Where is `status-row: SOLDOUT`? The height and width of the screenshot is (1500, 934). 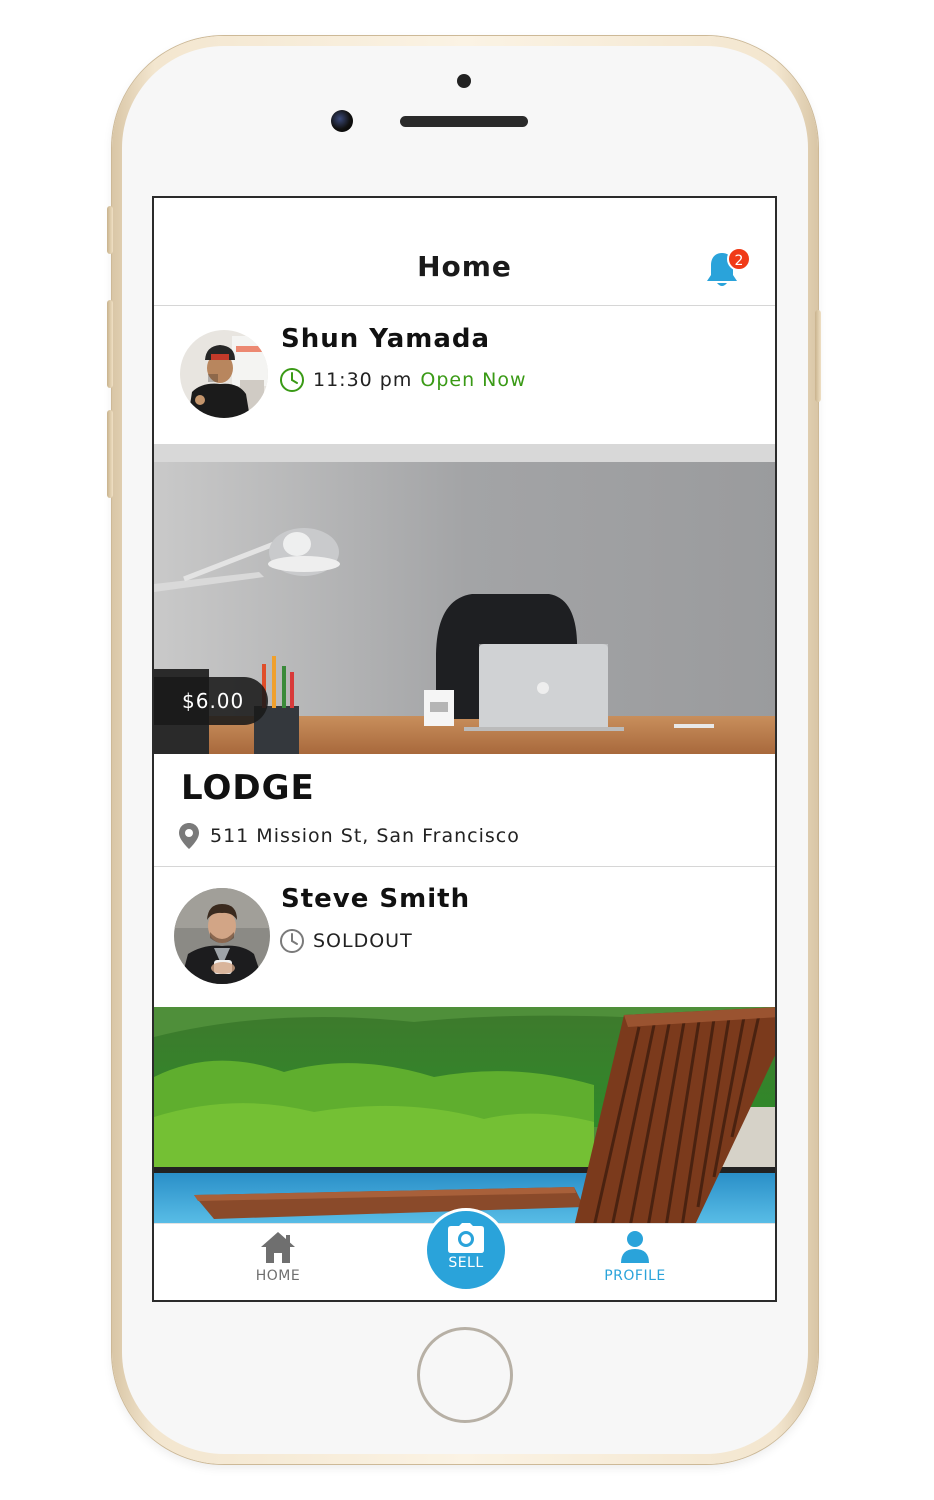 status-row: SOLDOUT is located at coordinates (346, 941).